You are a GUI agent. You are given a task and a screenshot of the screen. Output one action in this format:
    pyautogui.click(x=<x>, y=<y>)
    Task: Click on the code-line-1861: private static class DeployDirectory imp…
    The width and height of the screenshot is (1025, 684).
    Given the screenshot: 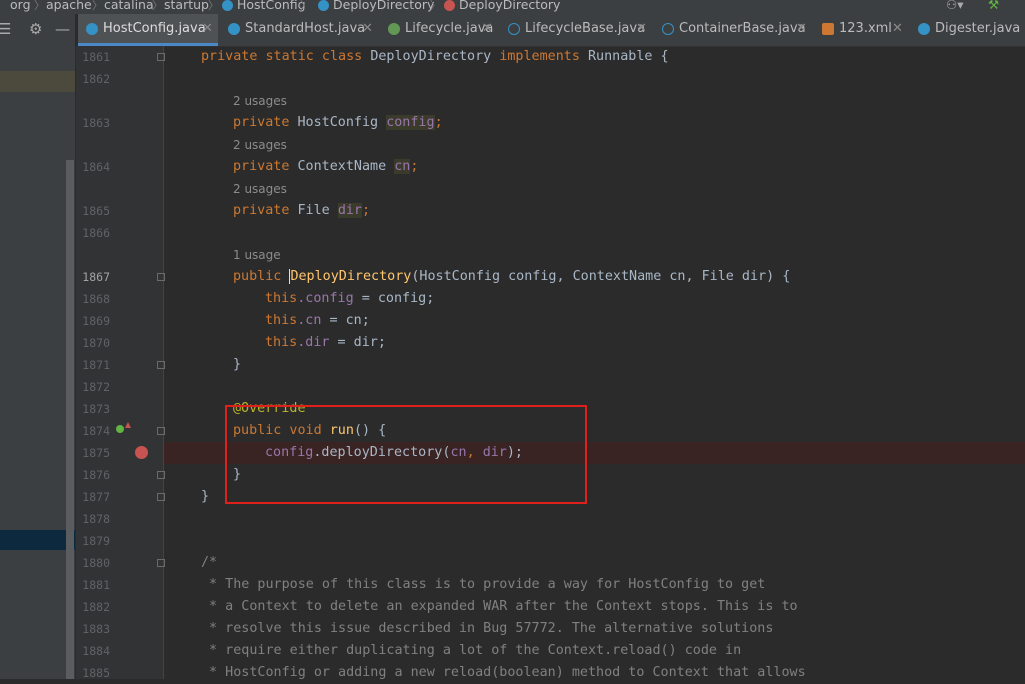 What is the action you would take?
    pyautogui.click(x=435, y=57)
    